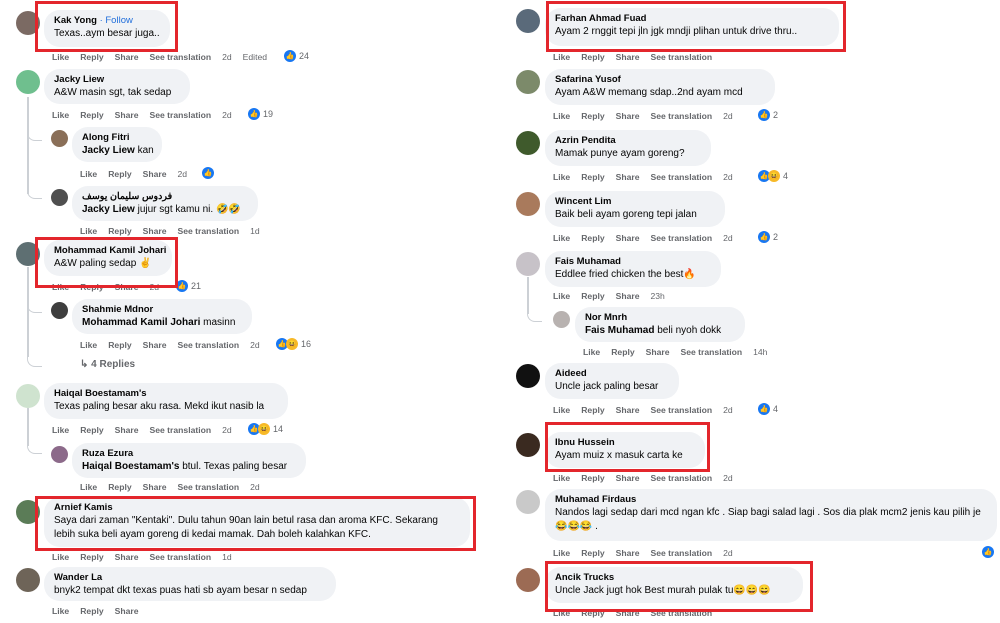  Describe the element at coordinates (293, 344) in the screenshot. I see `reaction-count: 👍 😆 16` at that location.